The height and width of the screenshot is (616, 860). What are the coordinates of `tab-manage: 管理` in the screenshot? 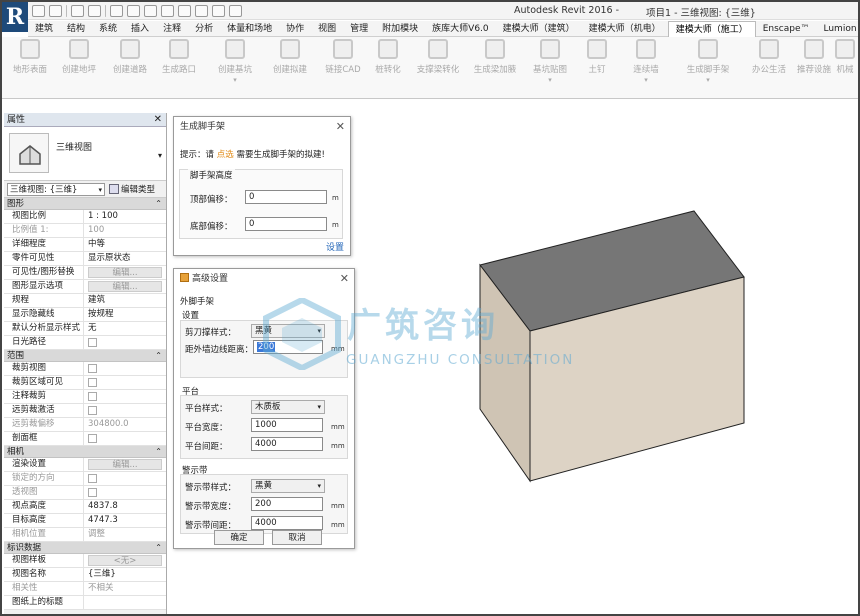 It's located at (359, 29).